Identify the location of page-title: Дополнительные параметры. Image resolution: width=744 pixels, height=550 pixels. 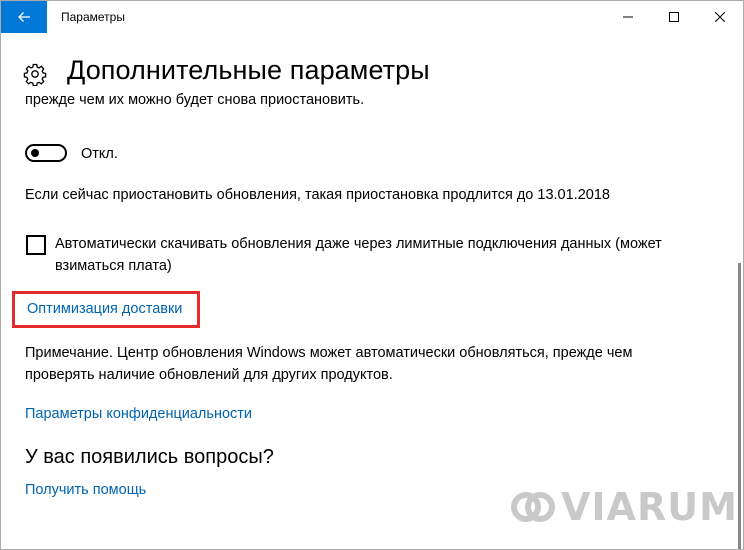
(248, 70).